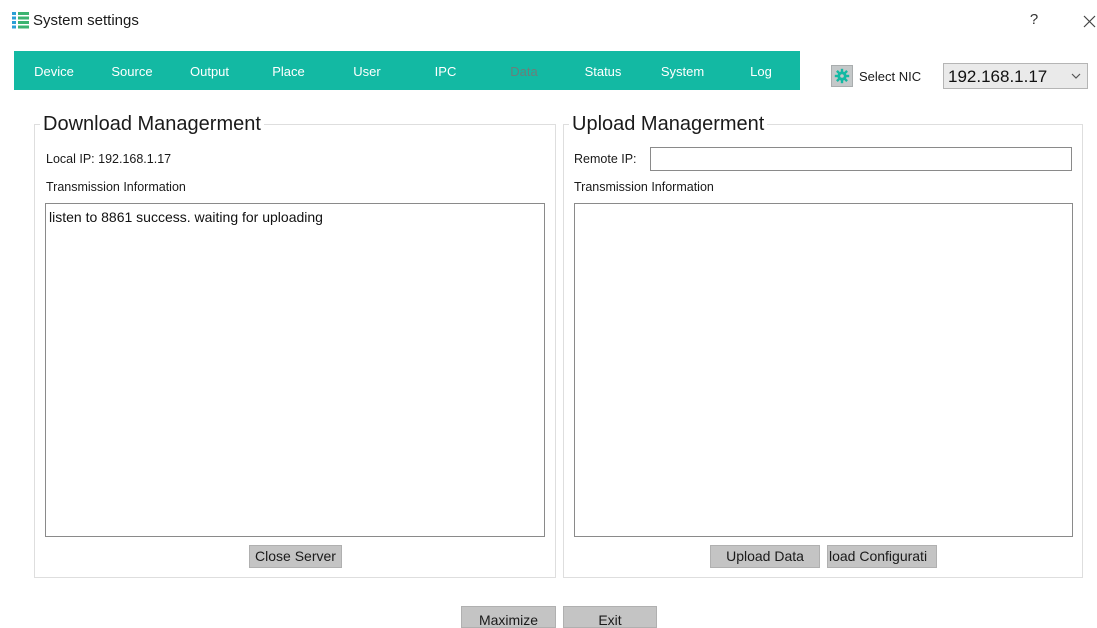  What do you see at coordinates (644, 187) in the screenshot?
I see `upload-transmission-label: Transmission Information` at bounding box center [644, 187].